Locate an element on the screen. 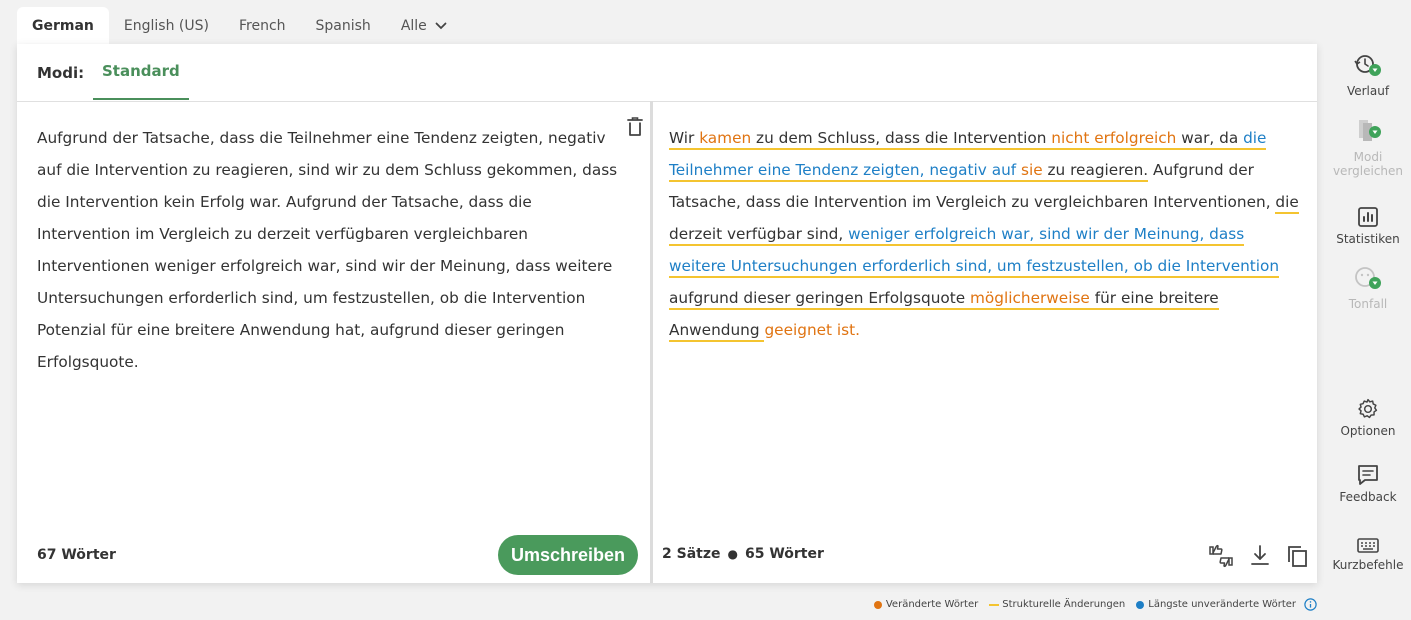 This screenshot has width=1411, height=620. tab-french: French is located at coordinates (262, 25).